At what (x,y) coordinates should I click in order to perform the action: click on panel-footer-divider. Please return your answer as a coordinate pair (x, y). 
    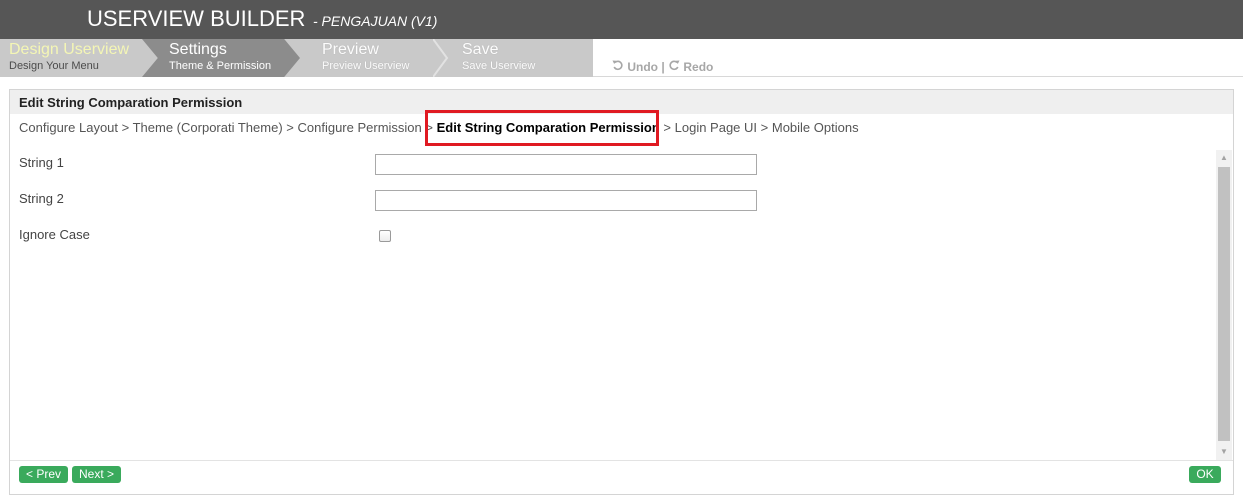
    Looking at the image, I should click on (621, 460).